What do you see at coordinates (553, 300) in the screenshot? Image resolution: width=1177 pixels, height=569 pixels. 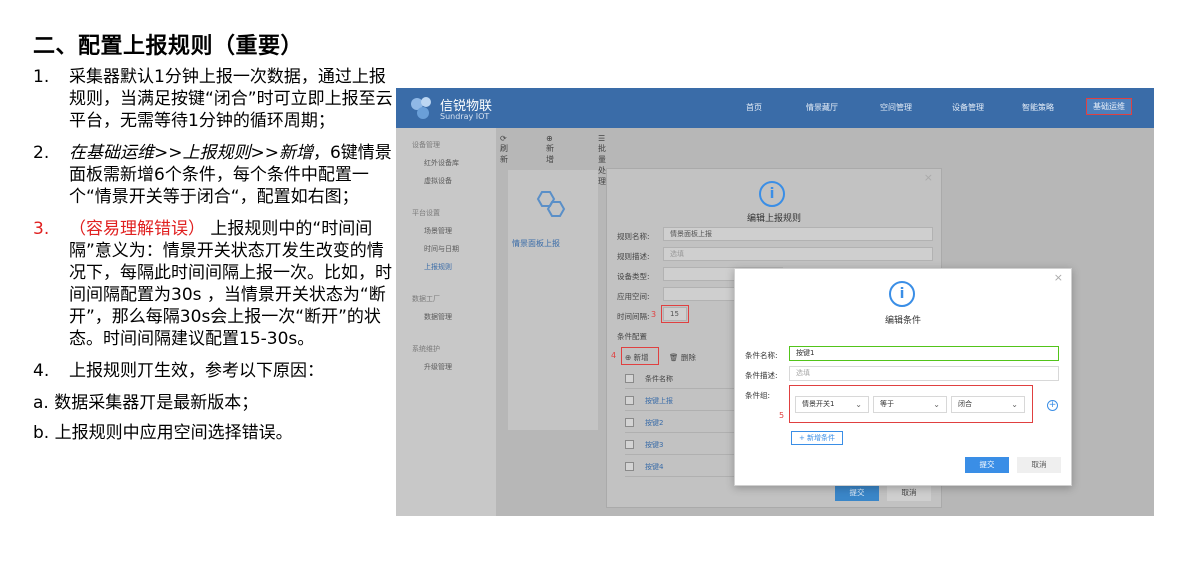 I see `rule-card: 情景面板上报` at bounding box center [553, 300].